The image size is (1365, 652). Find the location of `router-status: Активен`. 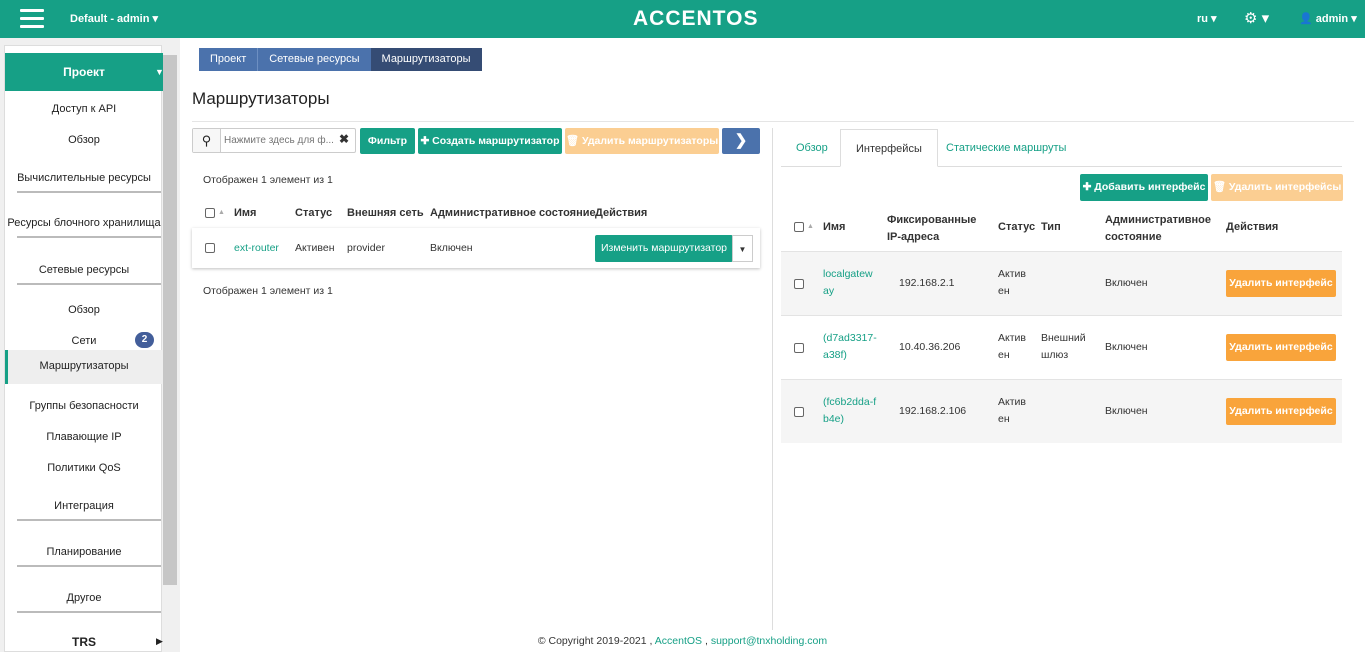

router-status: Активен is located at coordinates (315, 248).